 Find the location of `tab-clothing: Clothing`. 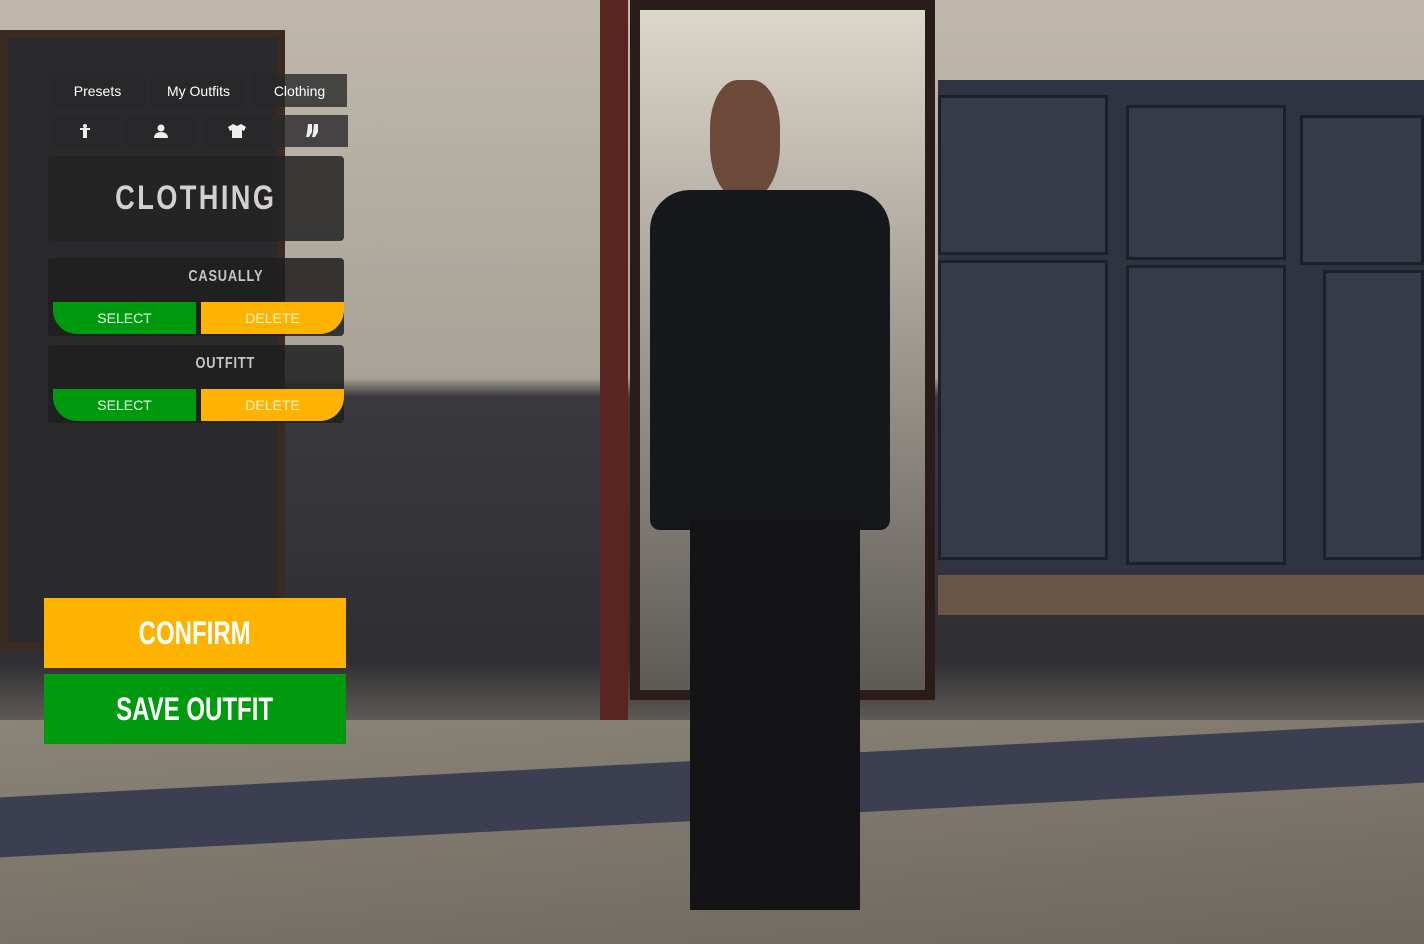

tab-clothing: Clothing is located at coordinates (299, 90).